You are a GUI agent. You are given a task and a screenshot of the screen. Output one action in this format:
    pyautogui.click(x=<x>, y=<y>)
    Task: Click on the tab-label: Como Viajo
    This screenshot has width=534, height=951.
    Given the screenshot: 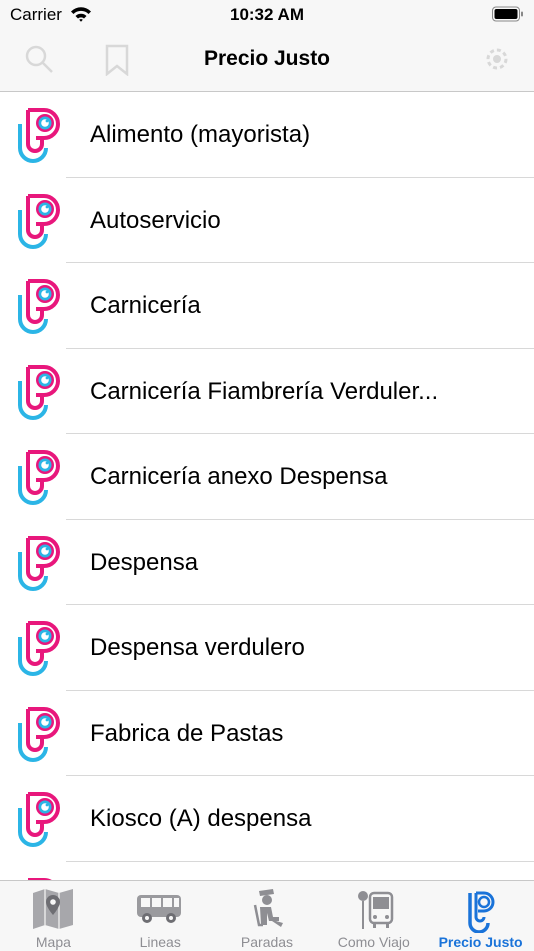 What is the action you would take?
    pyautogui.click(x=373, y=942)
    